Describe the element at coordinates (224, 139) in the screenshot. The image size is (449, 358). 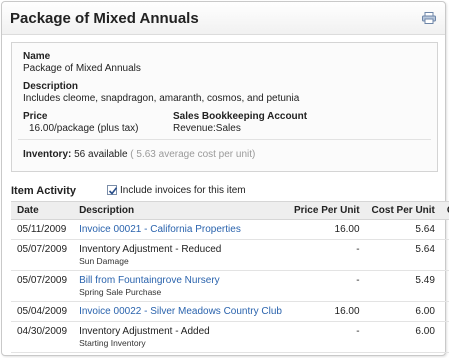
I see `divider` at that location.